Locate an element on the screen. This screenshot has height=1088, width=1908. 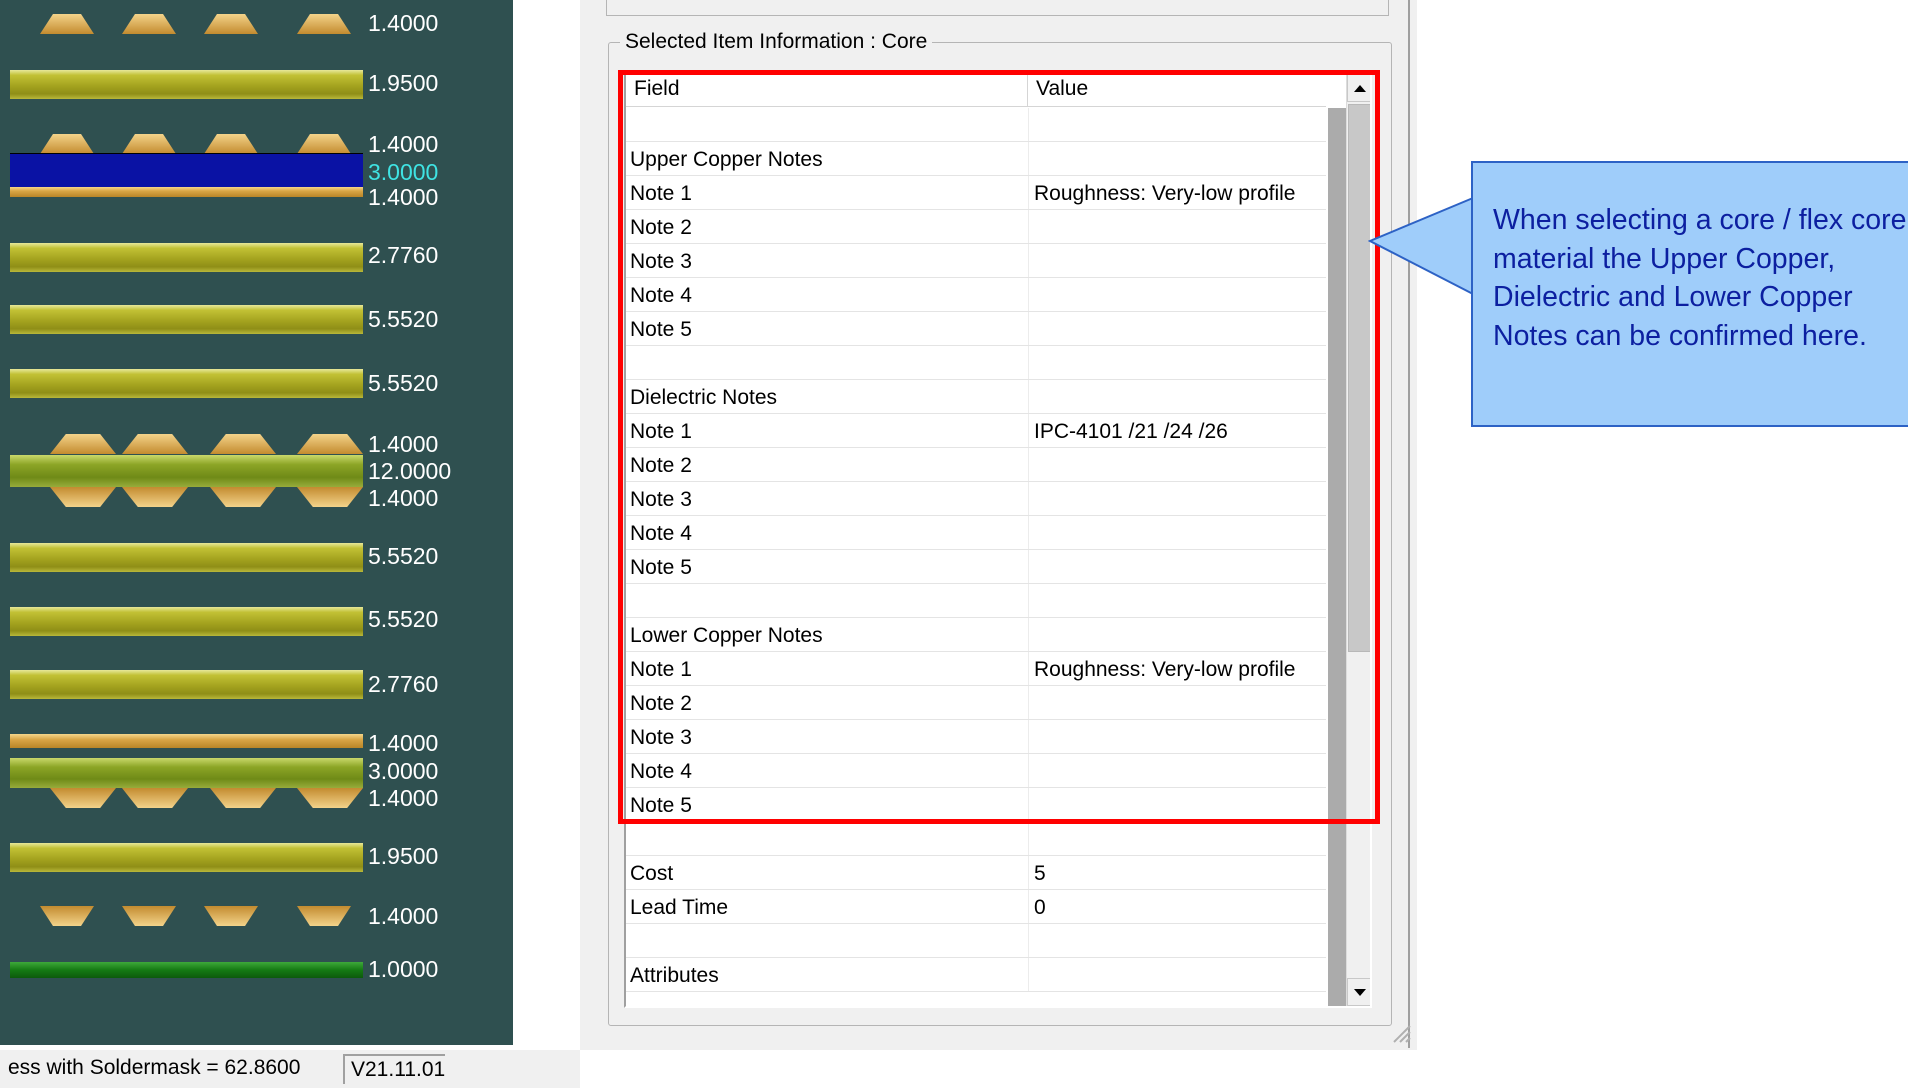
callout-pointer is located at coordinates (1422, 246).